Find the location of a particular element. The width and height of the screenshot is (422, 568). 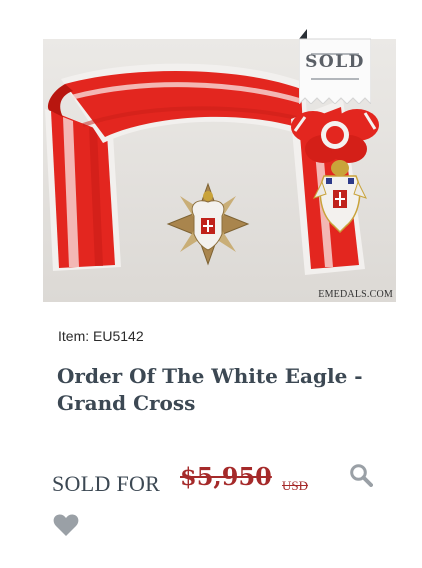

product-title: Order Of The White Eagle - Grand Cross is located at coordinates (217, 390).